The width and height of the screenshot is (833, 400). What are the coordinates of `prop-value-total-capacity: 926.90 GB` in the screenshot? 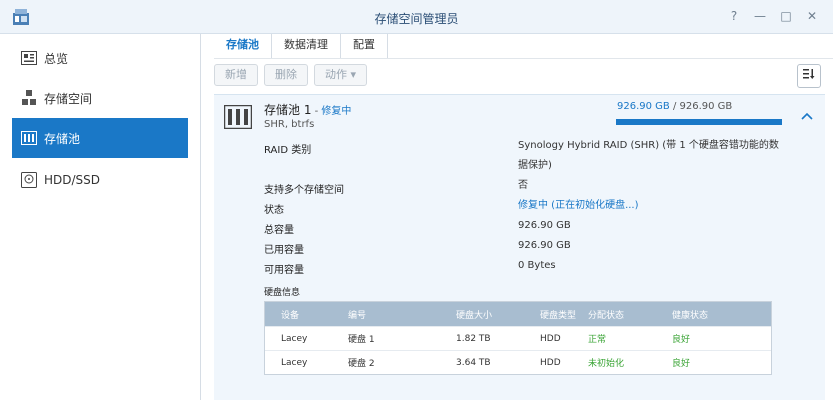 It's located at (544, 225).